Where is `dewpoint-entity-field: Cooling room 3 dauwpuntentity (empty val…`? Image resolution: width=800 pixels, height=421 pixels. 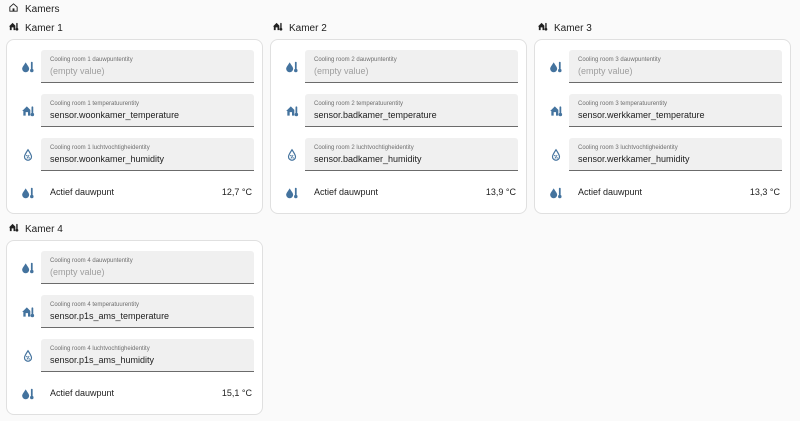 dewpoint-entity-field: Cooling room 3 dauwpuntentity (empty val… is located at coordinates (675, 66).